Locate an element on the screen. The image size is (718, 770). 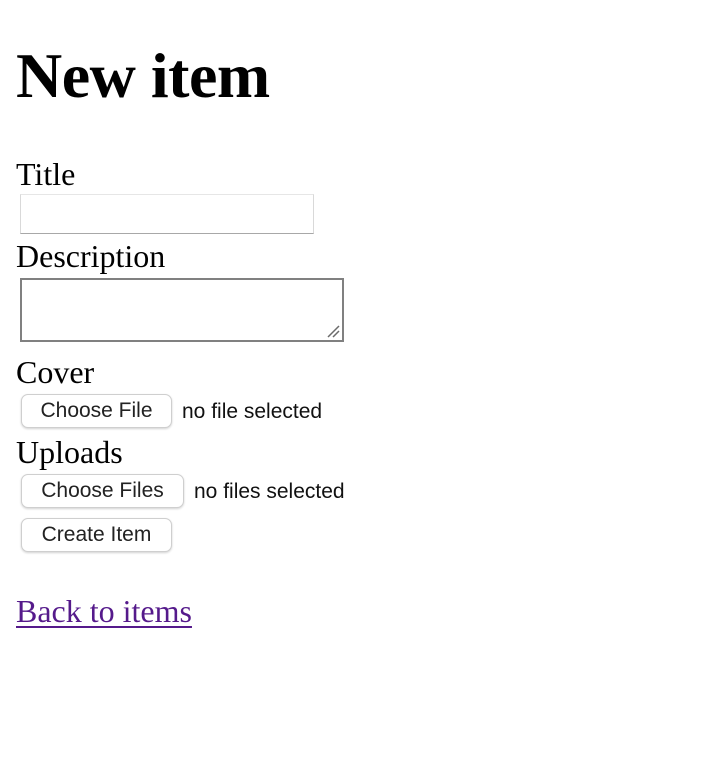
create-item-button: Create Item is located at coordinates (96, 535).